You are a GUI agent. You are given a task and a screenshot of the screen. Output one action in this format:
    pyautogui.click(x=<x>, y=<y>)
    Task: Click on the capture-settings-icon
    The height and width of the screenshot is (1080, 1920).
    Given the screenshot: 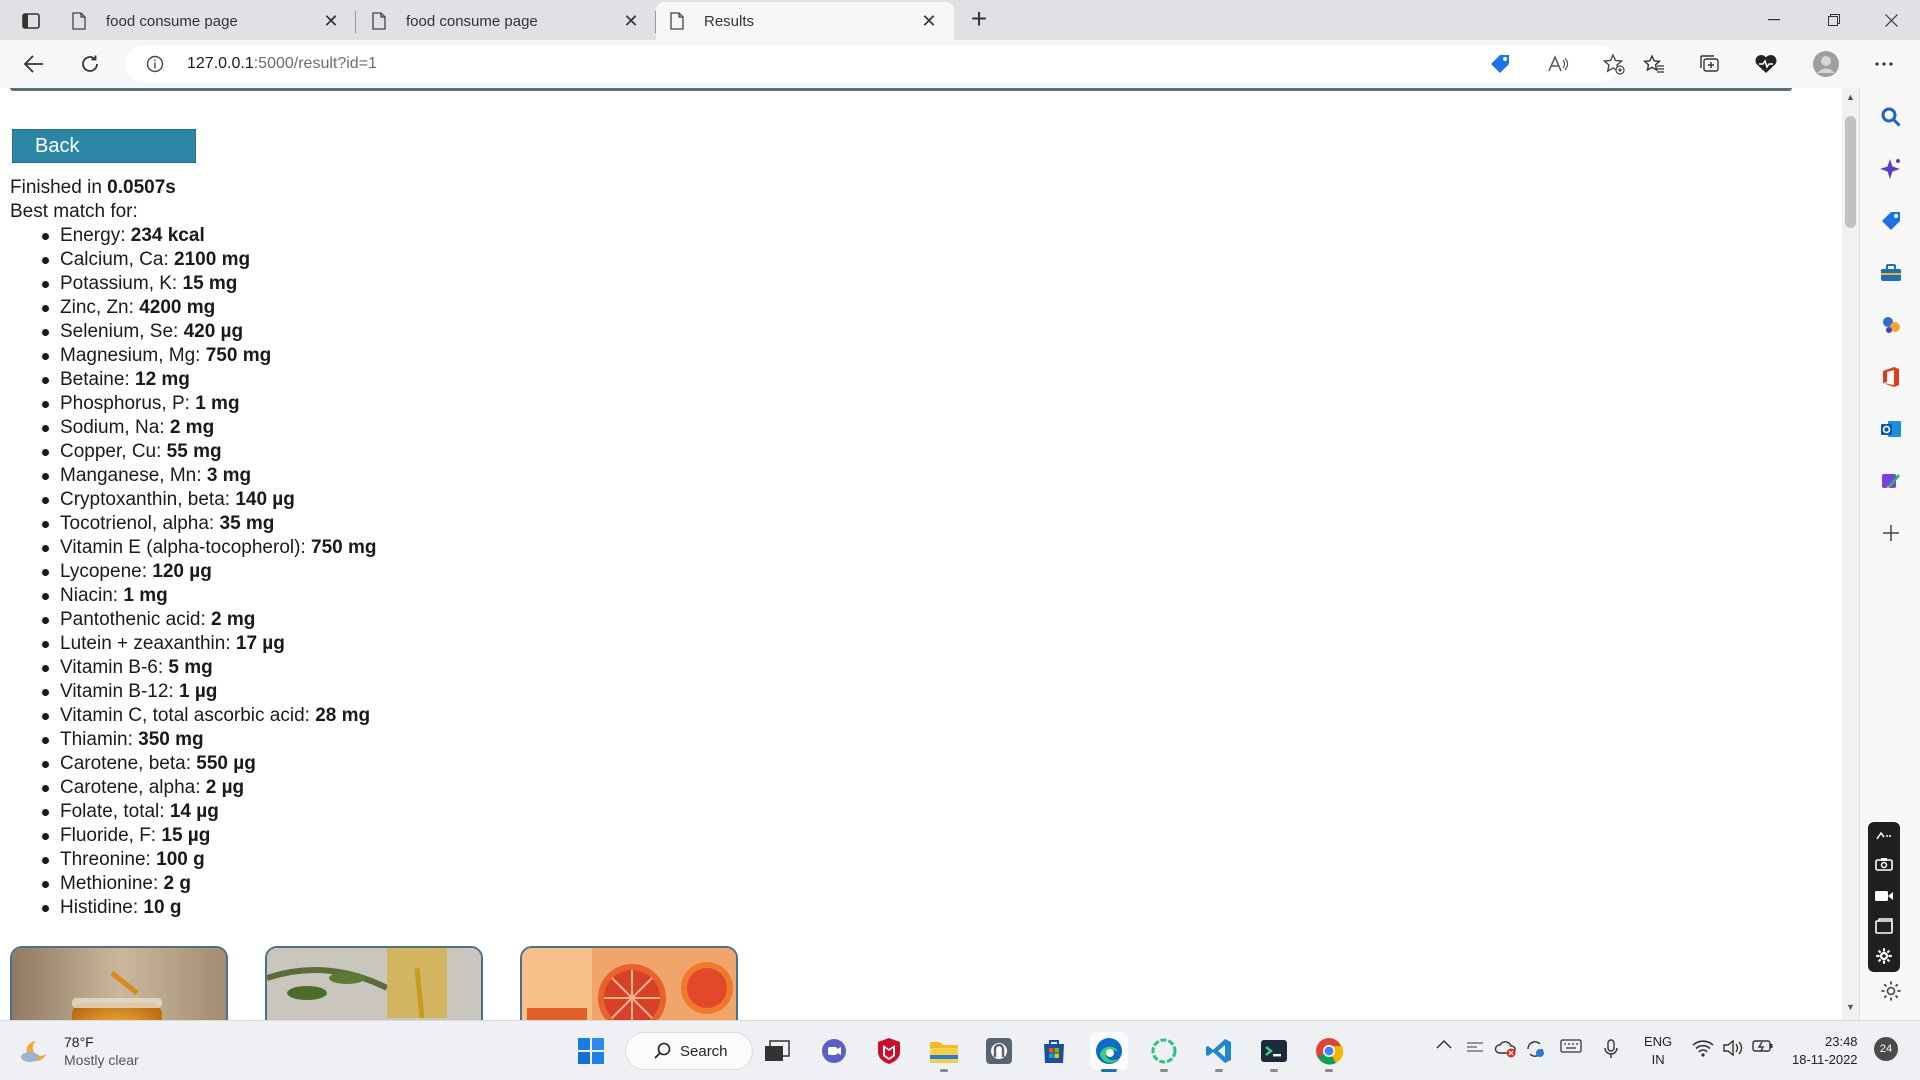 What is the action you would take?
    pyautogui.click(x=1884, y=956)
    